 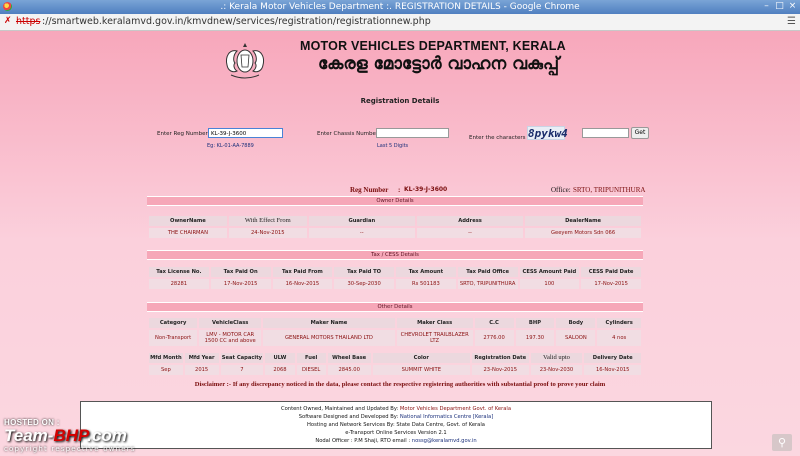 I want to click on color-cell: SUMMIT WHITE, so click(x=421, y=370).